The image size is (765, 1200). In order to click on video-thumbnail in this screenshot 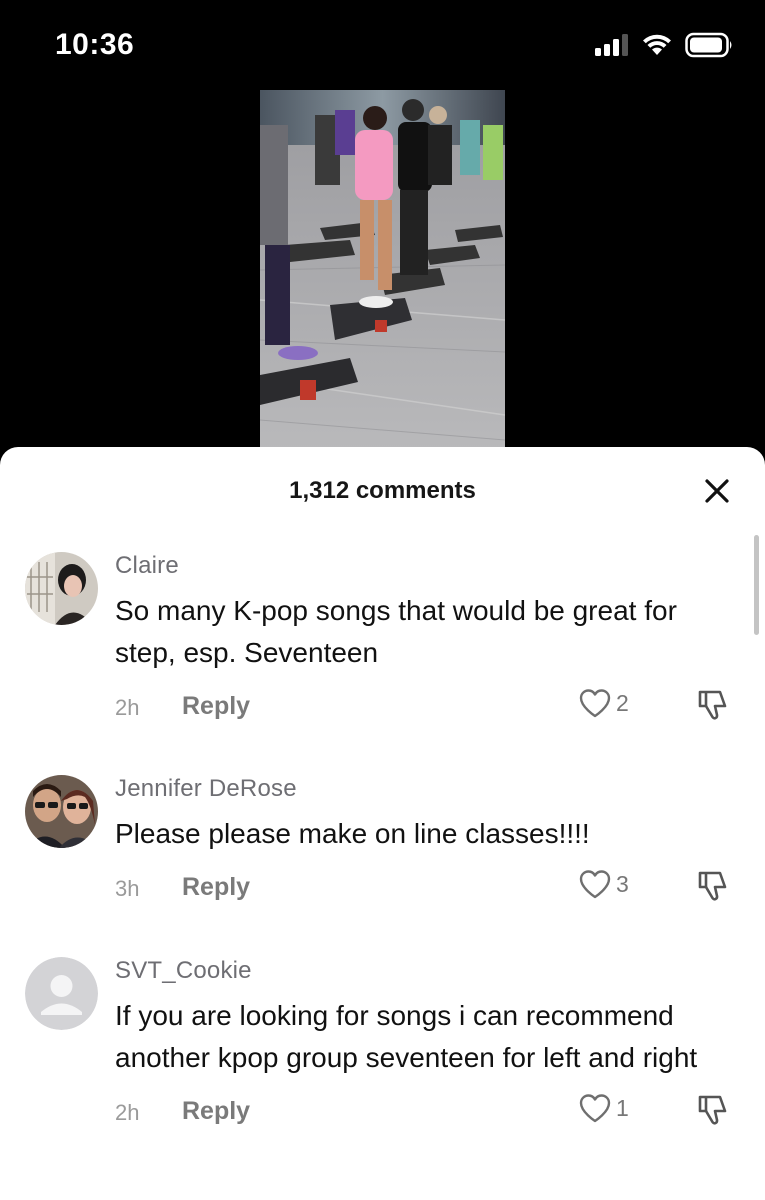, I will do `click(382, 270)`.